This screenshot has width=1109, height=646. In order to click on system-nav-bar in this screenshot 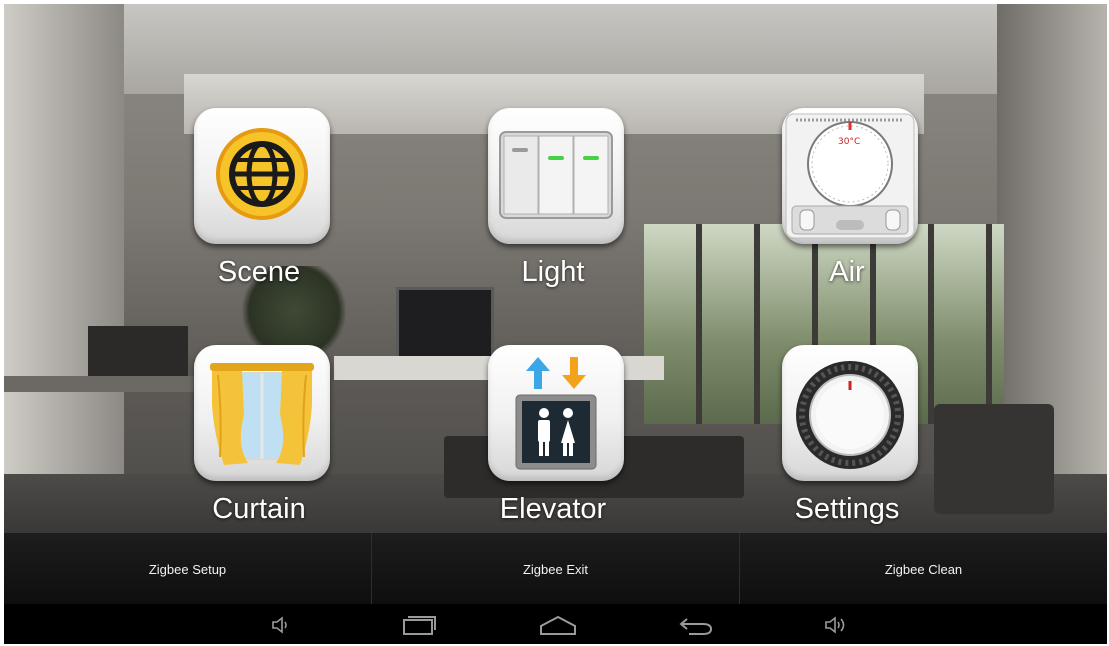, I will do `click(555, 624)`.